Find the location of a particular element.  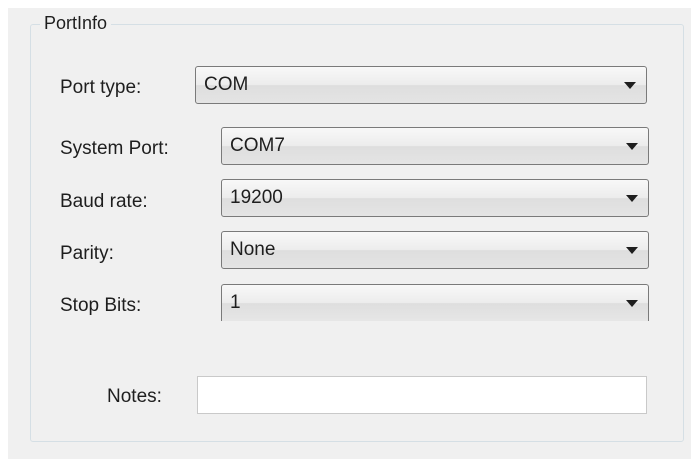

parity-label: Parity: is located at coordinates (87, 253).